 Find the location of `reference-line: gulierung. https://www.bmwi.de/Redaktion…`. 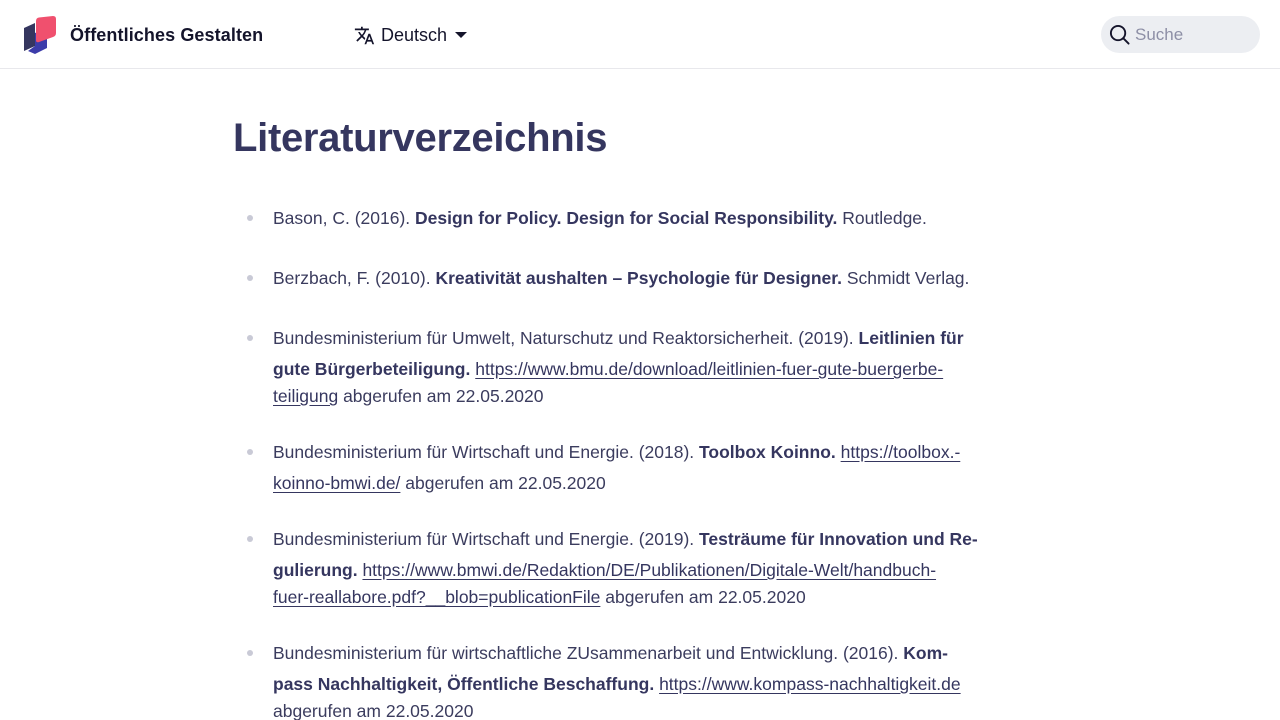

reference-line: gulierung. https://www.bmwi.de/Redaktion… is located at coordinates (604, 570).